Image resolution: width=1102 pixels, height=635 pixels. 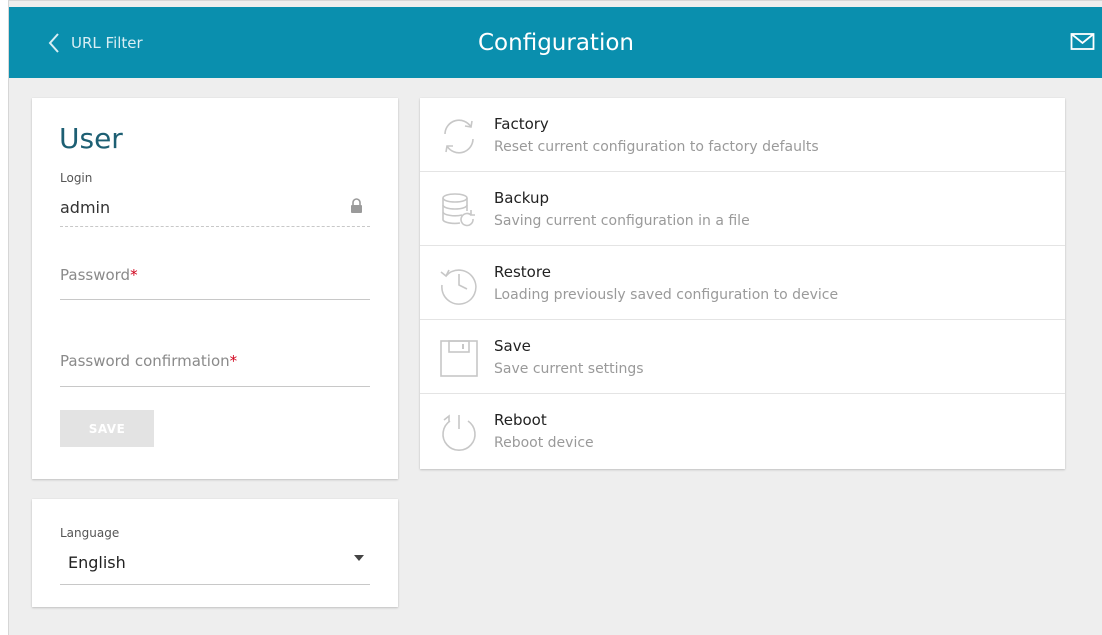 I want to click on reboot-item: Reboot Reboot device, so click(x=742, y=431).